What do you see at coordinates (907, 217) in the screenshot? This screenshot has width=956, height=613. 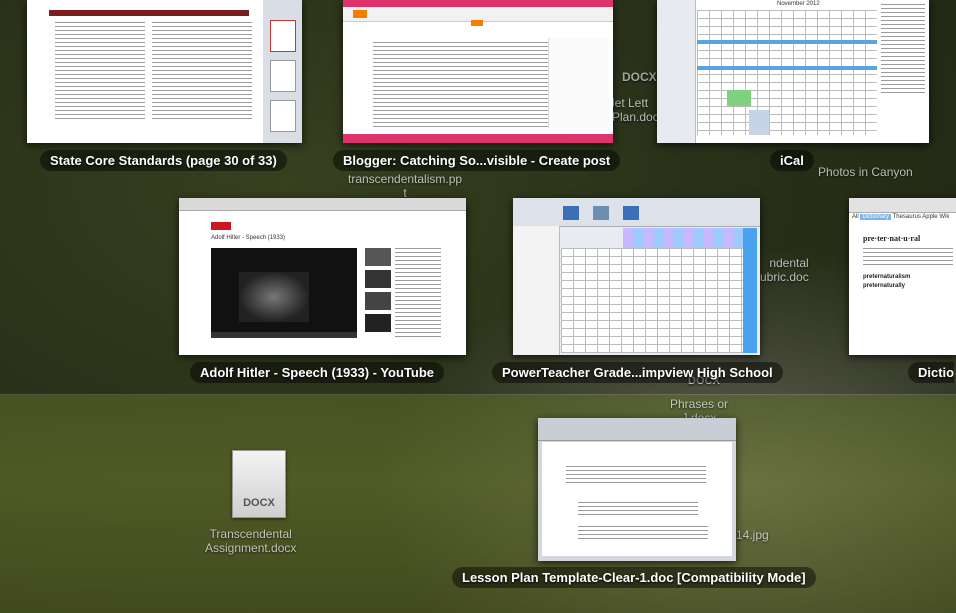 I see `tab-thesaurus: Thesaurus` at bounding box center [907, 217].